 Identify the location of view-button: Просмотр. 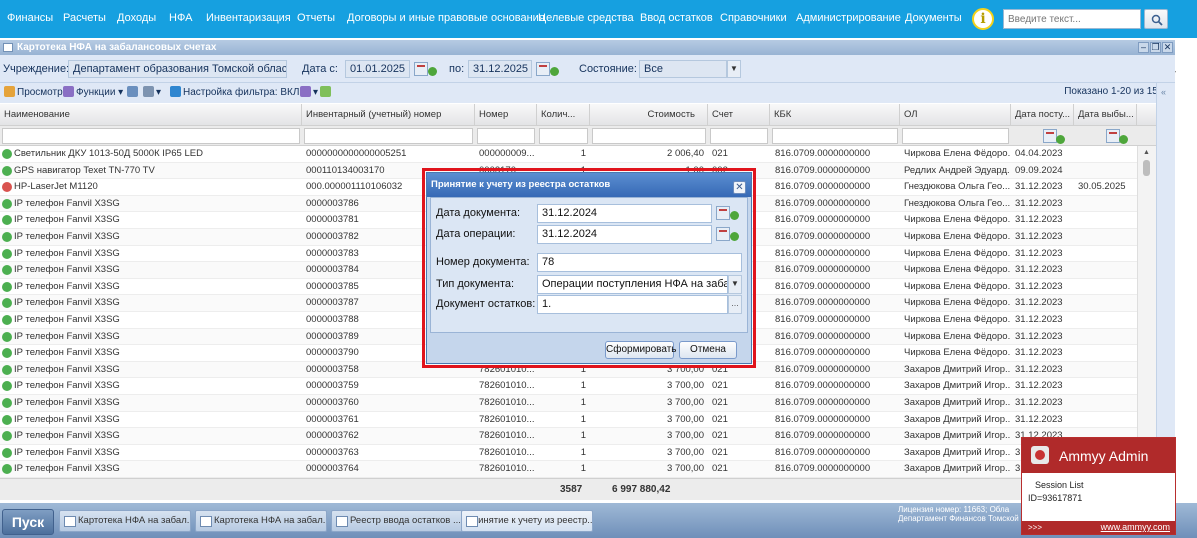
(33, 92).